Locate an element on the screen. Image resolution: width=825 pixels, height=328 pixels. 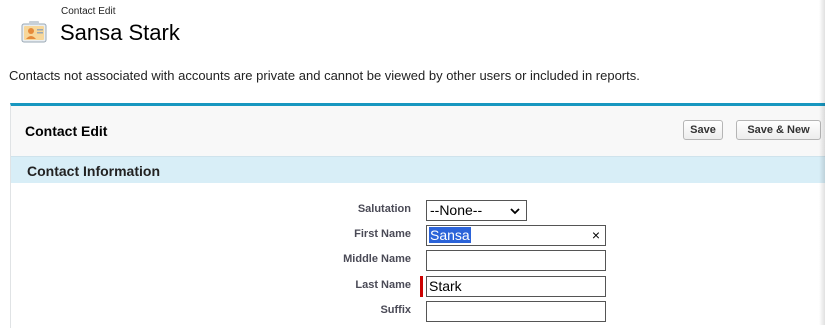
salutation-label: Salutation is located at coordinates (384, 209).